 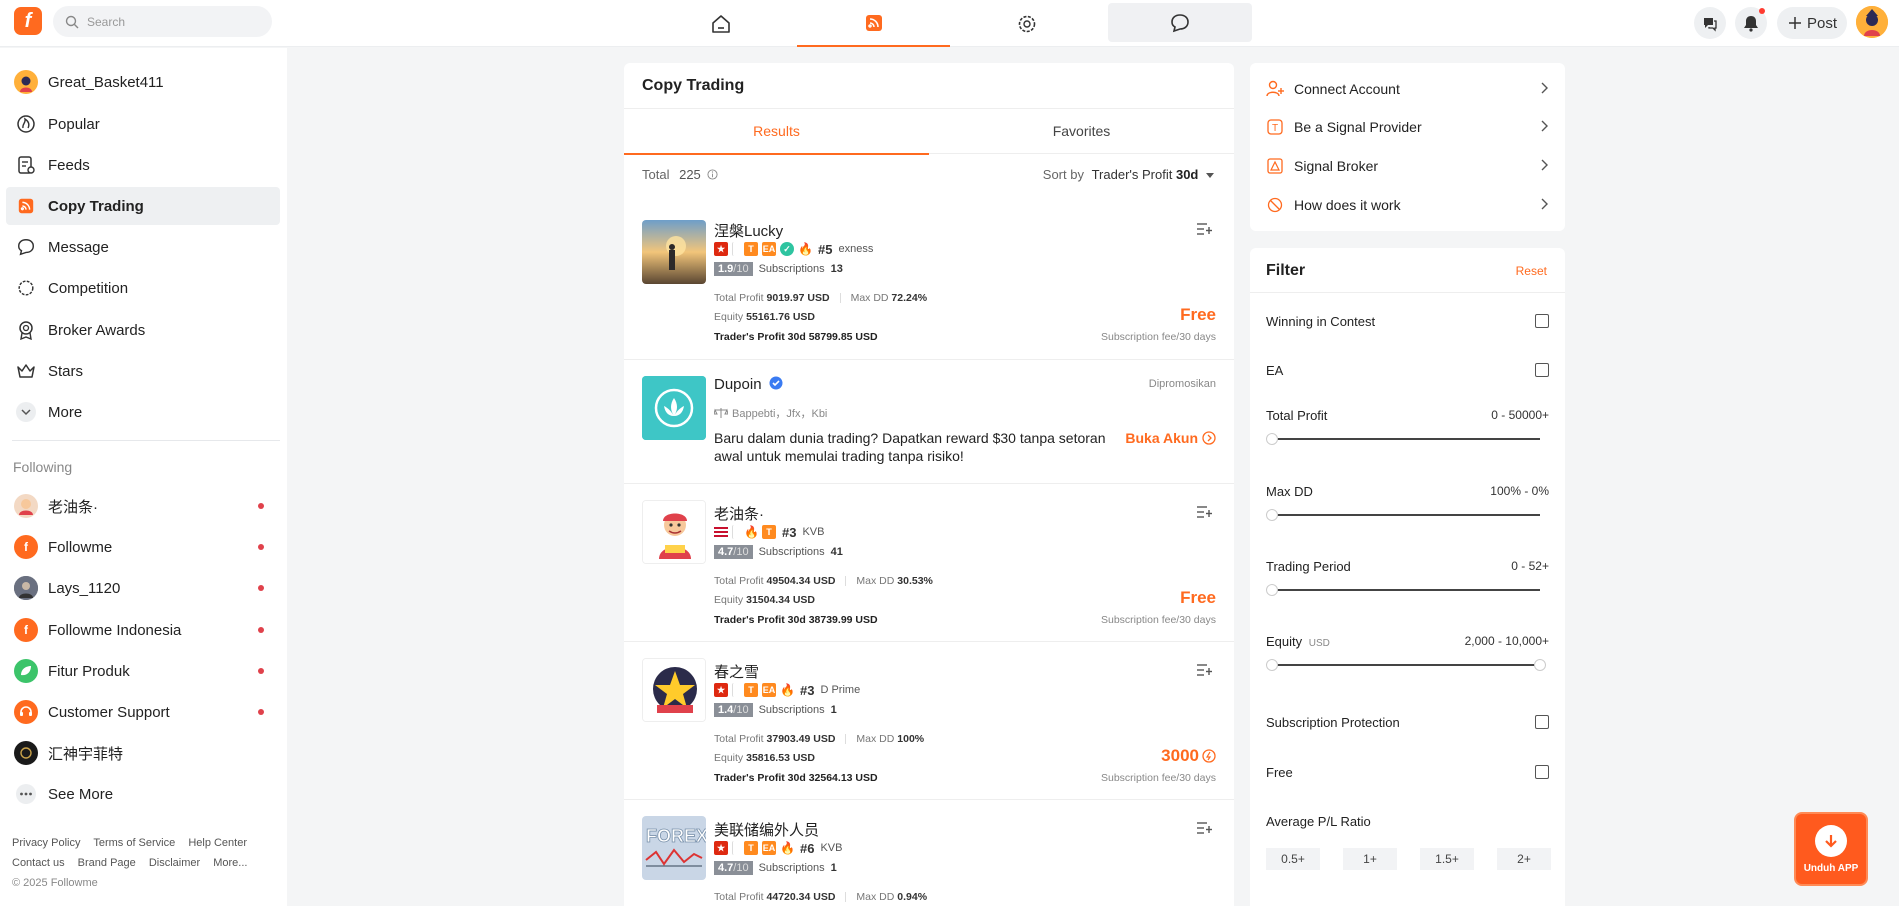 What do you see at coordinates (712, 174) in the screenshot?
I see `info-icon` at bounding box center [712, 174].